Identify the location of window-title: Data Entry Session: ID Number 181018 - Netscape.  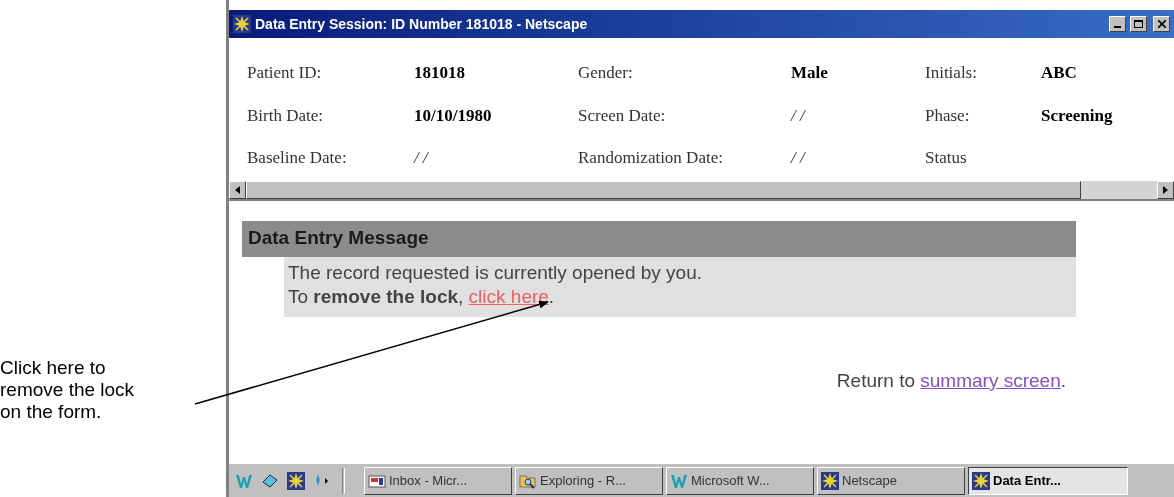
(421, 24).